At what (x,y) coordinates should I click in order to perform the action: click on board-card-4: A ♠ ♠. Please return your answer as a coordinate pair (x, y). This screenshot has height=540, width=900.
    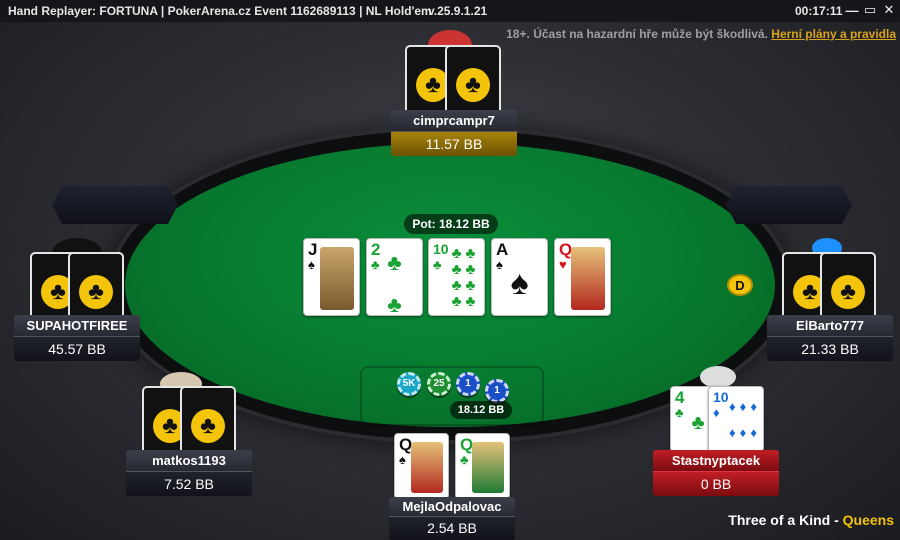
    Looking at the image, I should click on (519, 277).